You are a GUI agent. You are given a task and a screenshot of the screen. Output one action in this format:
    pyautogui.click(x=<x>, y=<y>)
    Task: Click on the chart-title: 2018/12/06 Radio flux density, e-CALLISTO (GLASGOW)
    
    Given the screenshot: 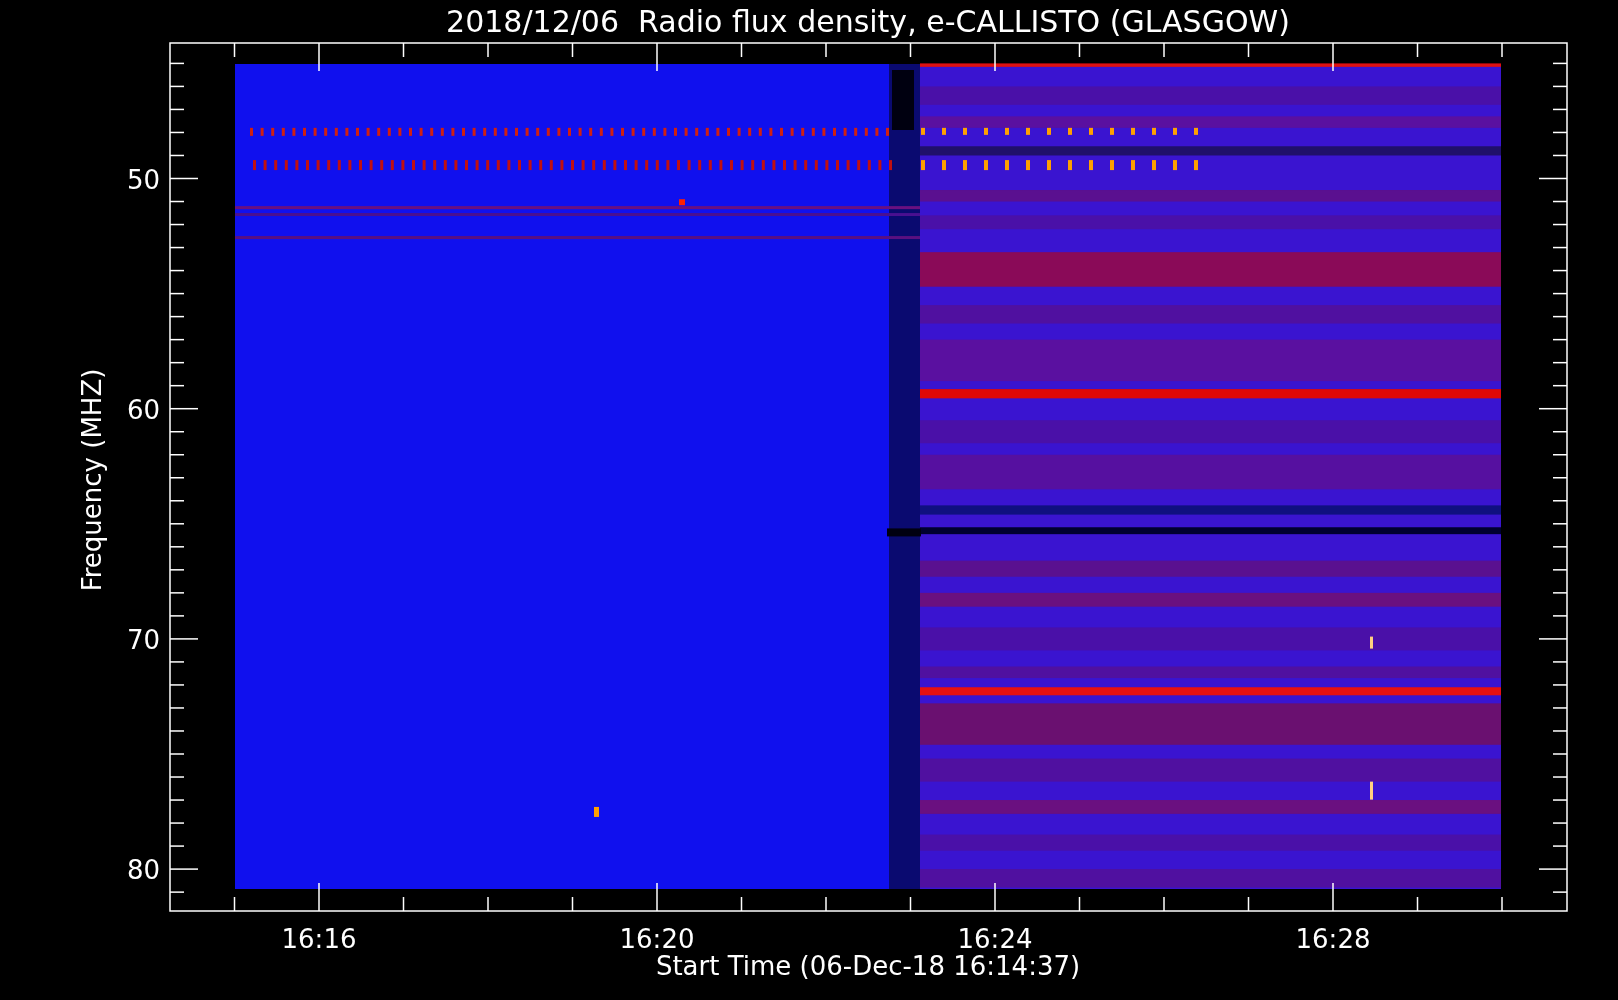 What is the action you would take?
    pyautogui.click(x=868, y=21)
    